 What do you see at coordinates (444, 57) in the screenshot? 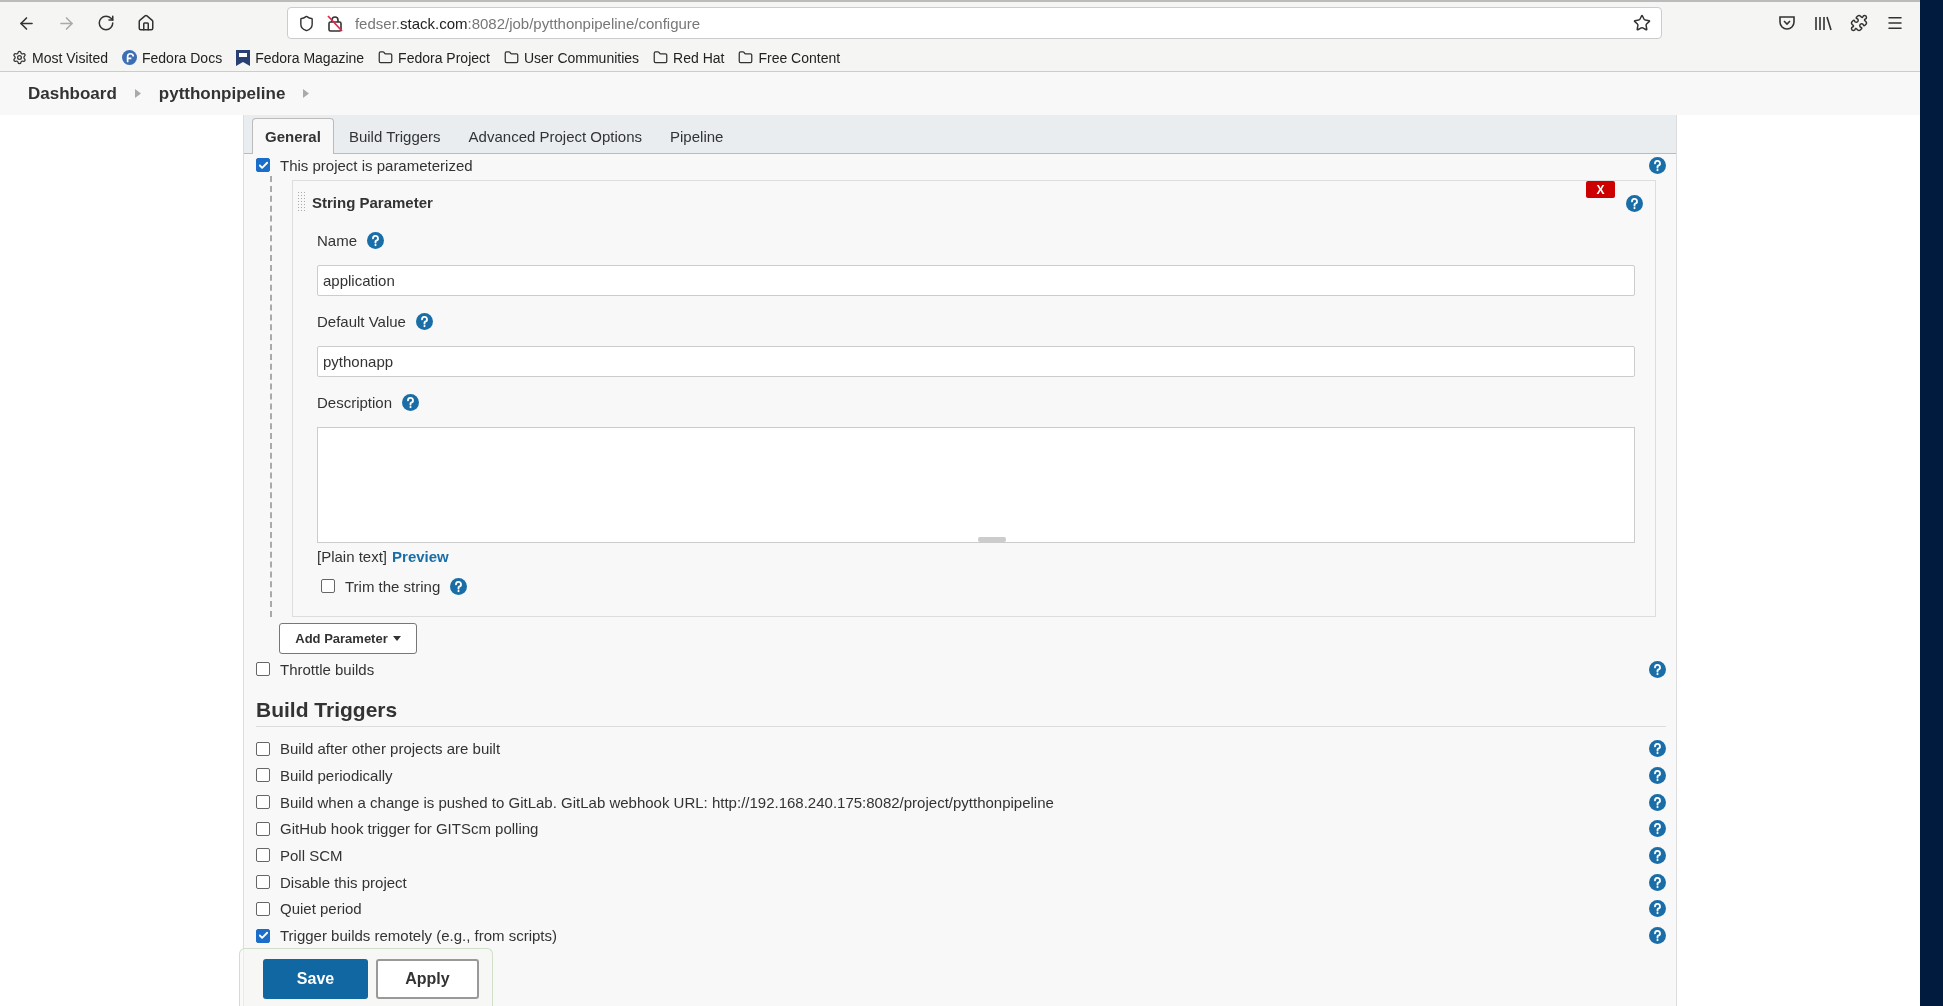
I see `bookmark-link: Fedora Project` at bounding box center [444, 57].